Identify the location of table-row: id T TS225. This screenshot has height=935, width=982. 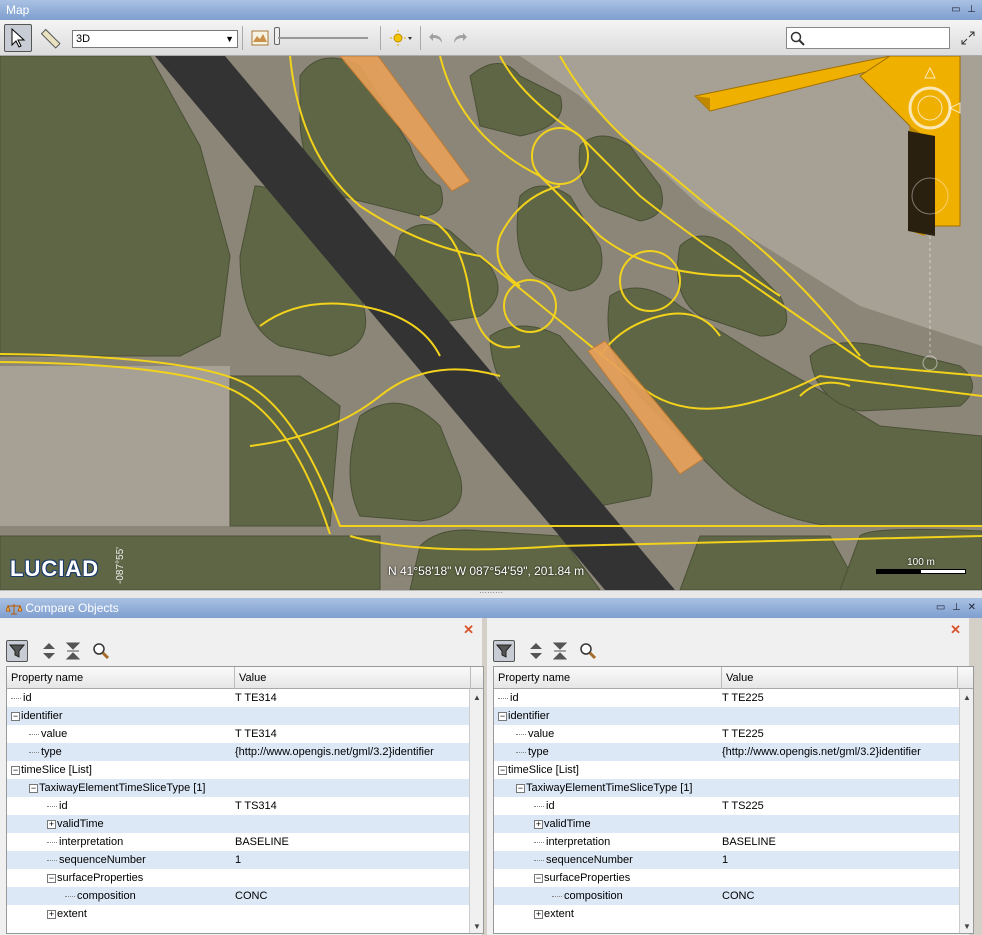
(733, 806).